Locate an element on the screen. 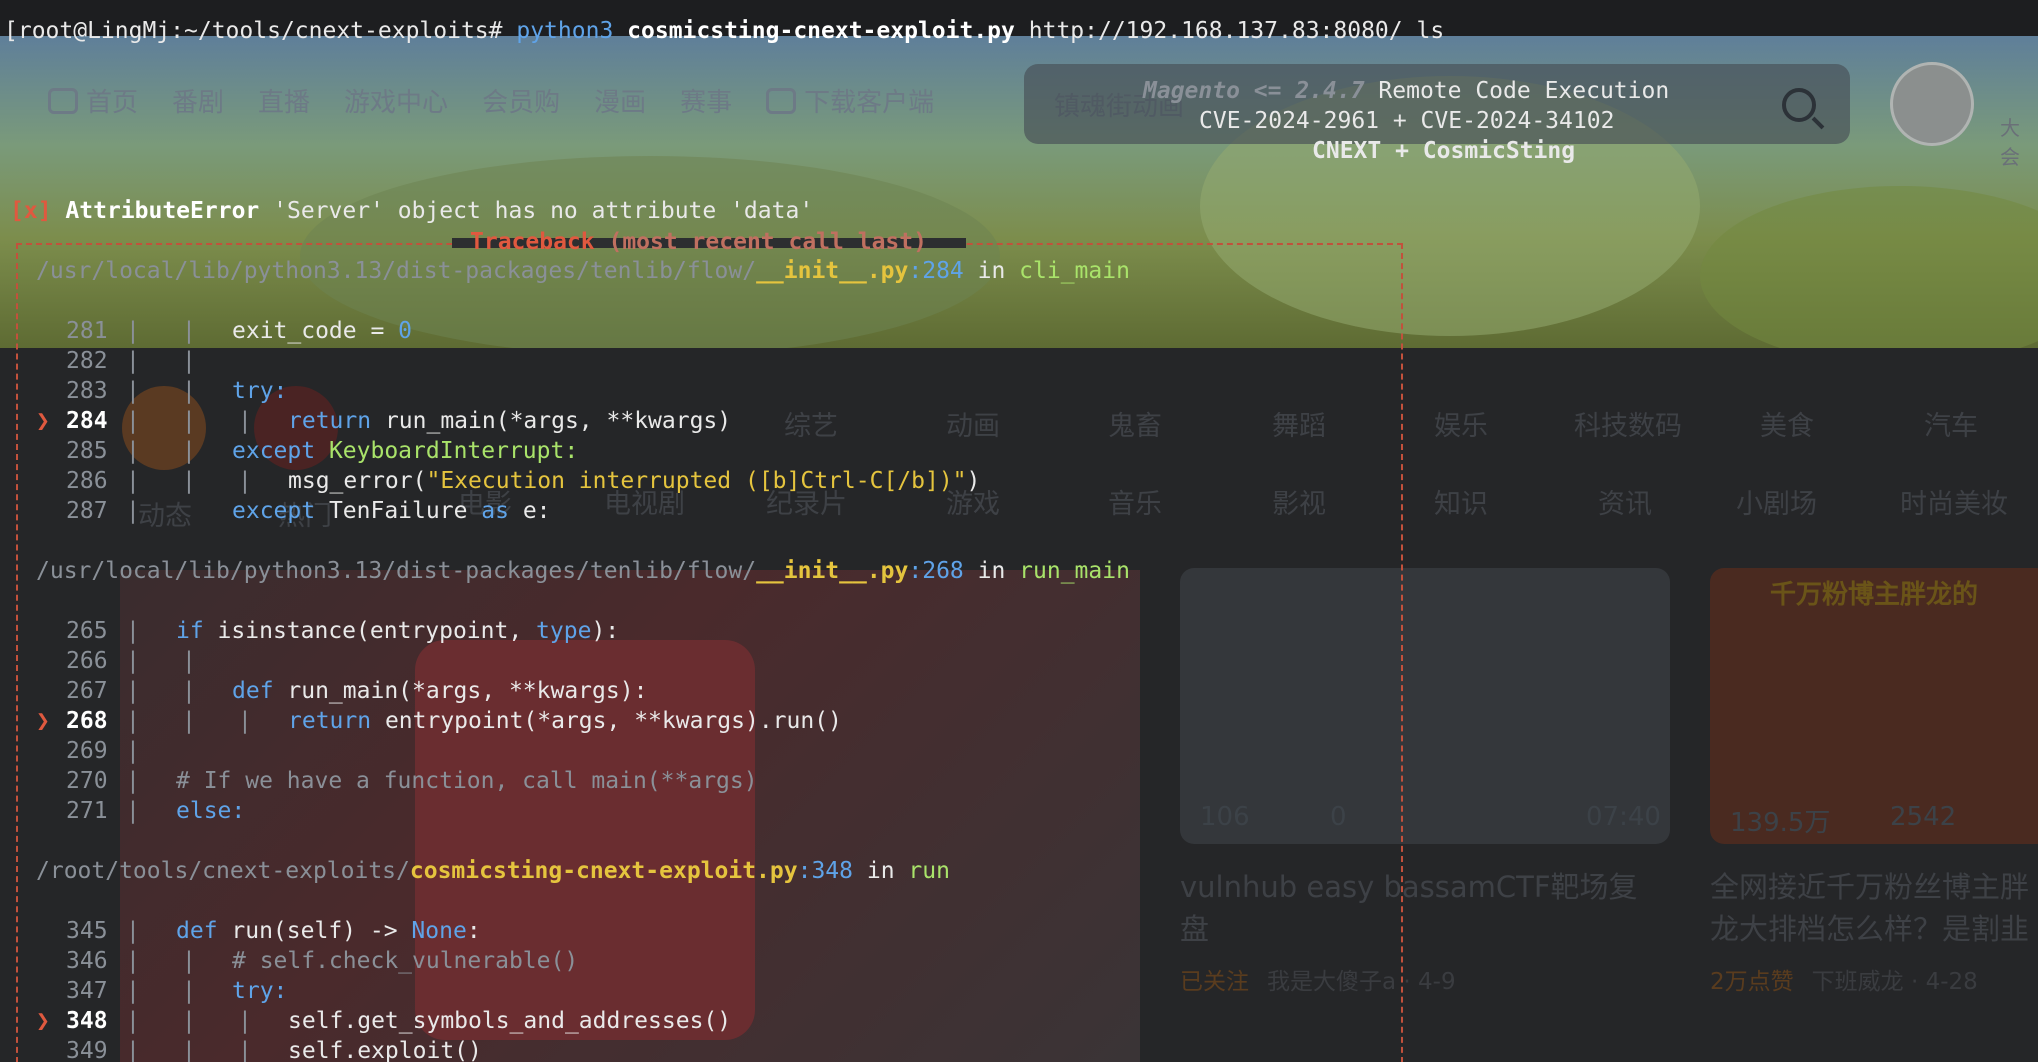 This screenshot has width=2038, height=1062. code-line: 285 is located at coordinates (87, 451).